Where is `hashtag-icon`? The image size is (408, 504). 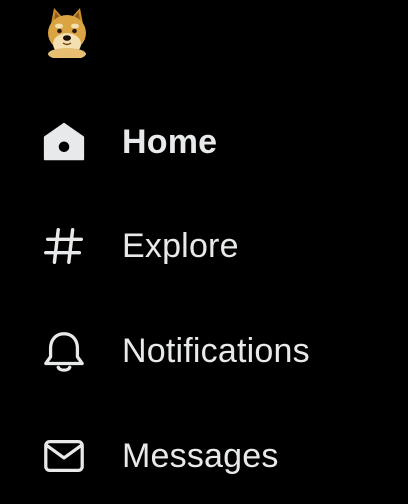 hashtag-icon is located at coordinates (64, 246).